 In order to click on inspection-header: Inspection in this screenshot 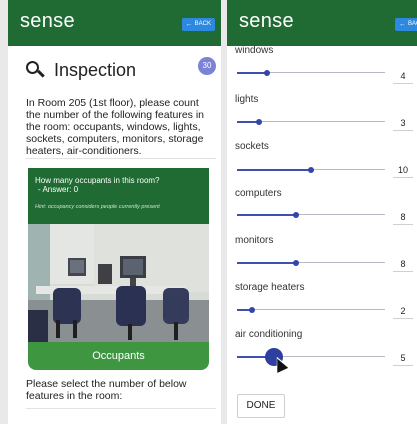, I will do `click(81, 70)`.